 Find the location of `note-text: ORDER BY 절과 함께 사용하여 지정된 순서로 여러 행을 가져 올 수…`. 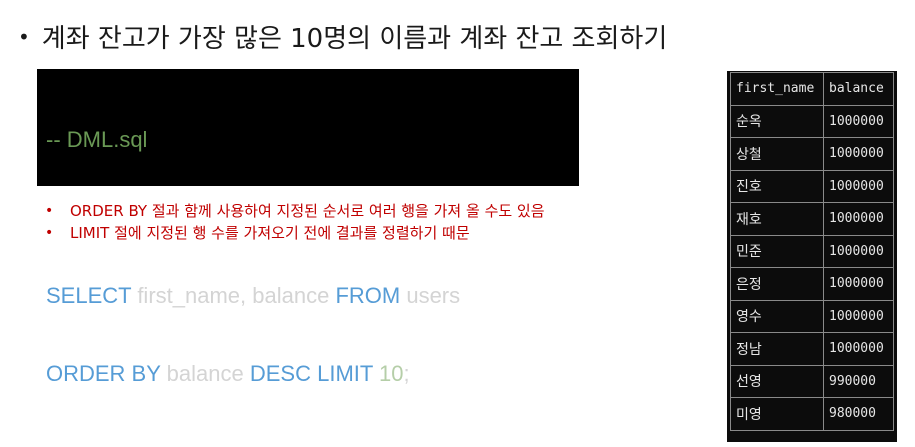

note-text: ORDER BY 절과 함께 사용하여 지정된 순서로 여러 행을 가져 올 수… is located at coordinates (307, 211).